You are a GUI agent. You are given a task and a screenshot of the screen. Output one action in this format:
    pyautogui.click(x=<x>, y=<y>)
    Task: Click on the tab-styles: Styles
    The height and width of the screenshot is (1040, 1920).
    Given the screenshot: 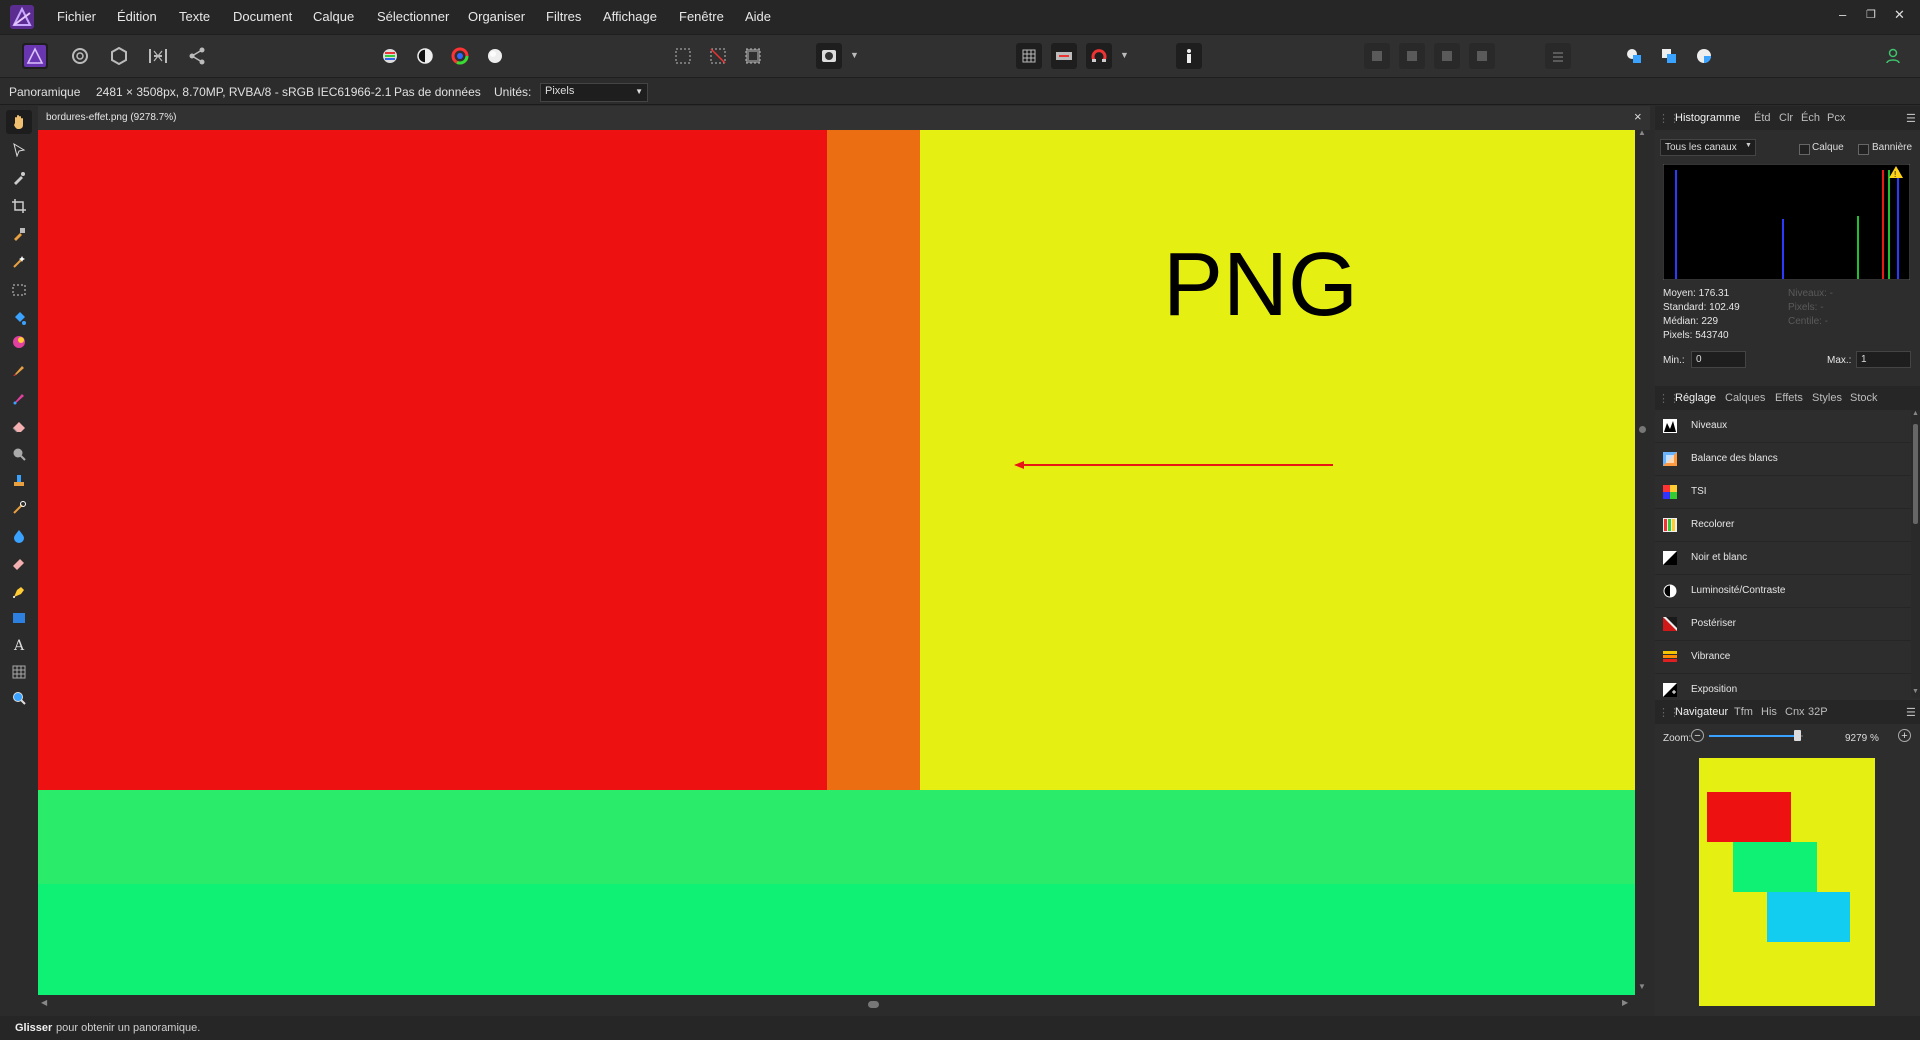 What is the action you would take?
    pyautogui.click(x=1827, y=398)
    